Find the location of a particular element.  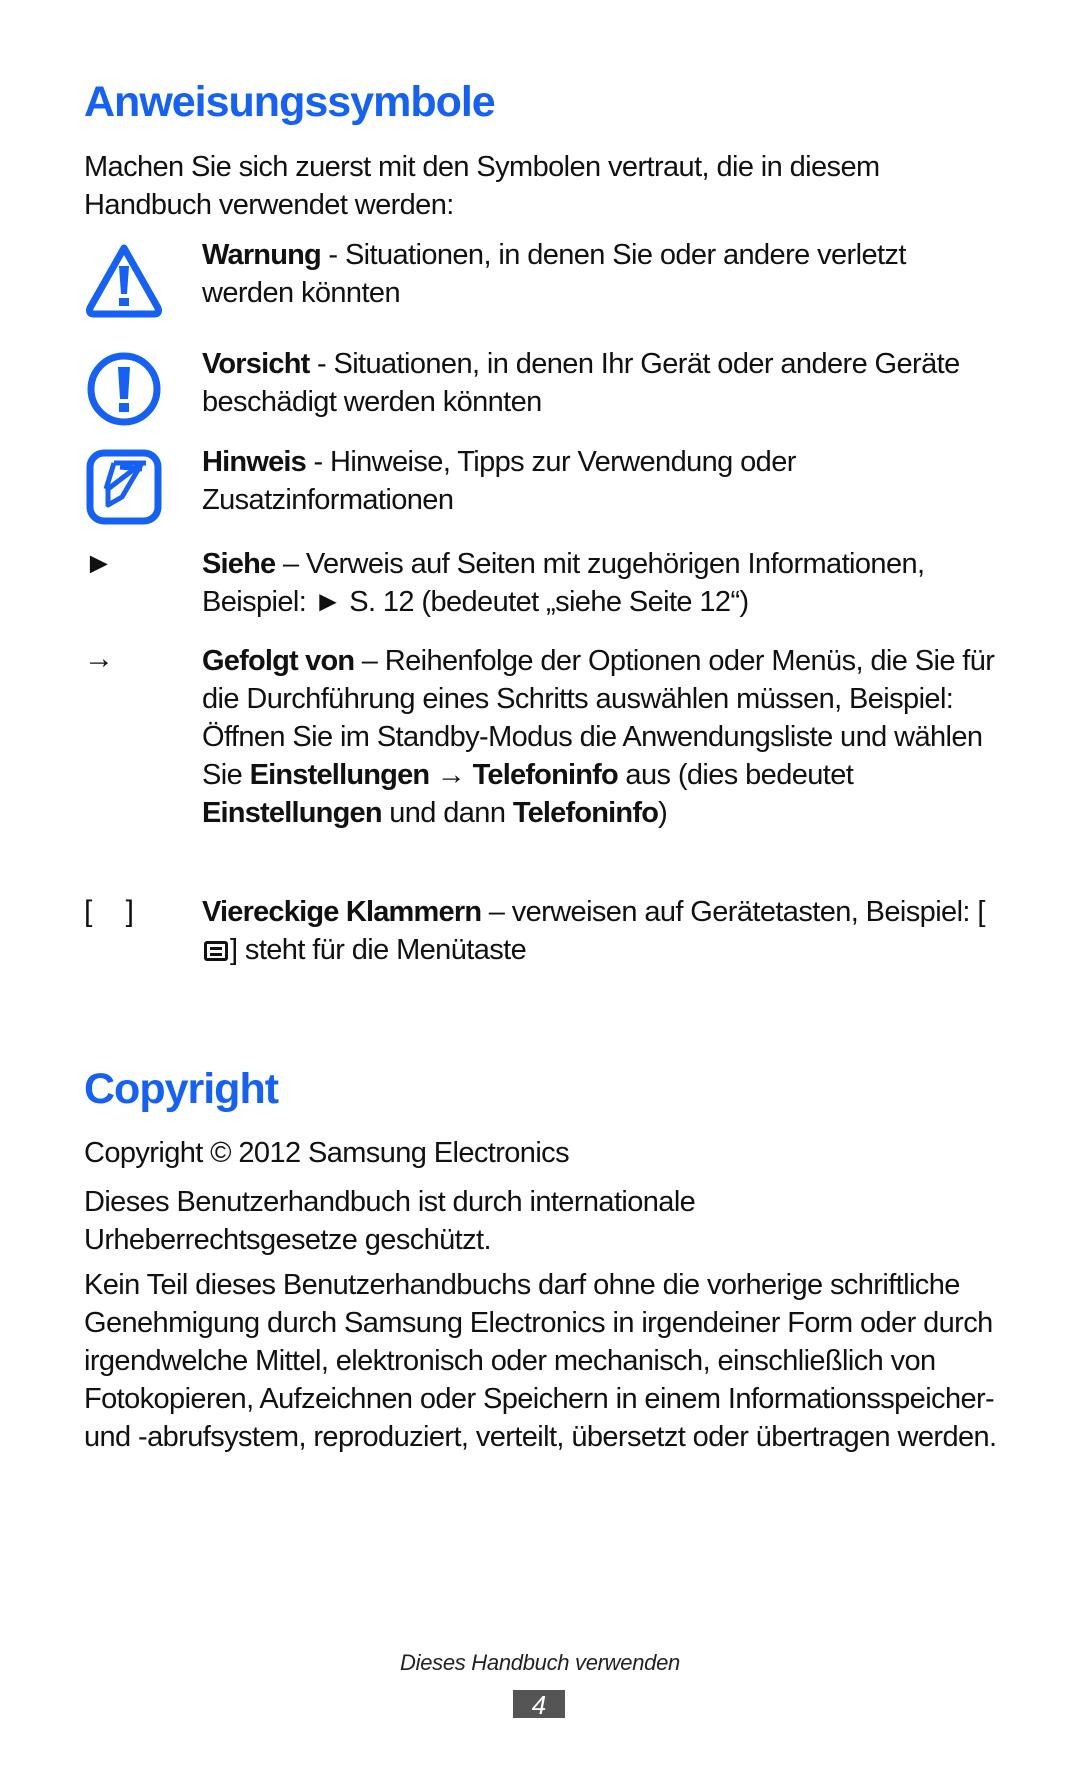

description: ] steht für die Menütaste is located at coordinates (378, 950).